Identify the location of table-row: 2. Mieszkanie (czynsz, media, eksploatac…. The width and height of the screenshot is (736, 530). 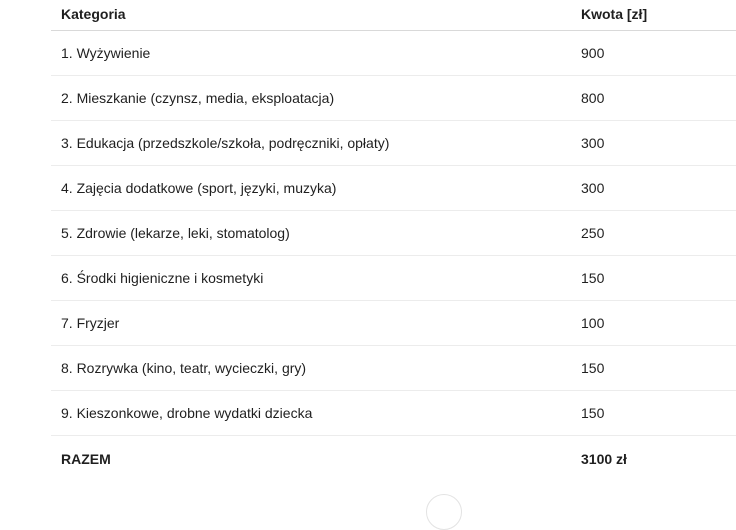
(393, 98).